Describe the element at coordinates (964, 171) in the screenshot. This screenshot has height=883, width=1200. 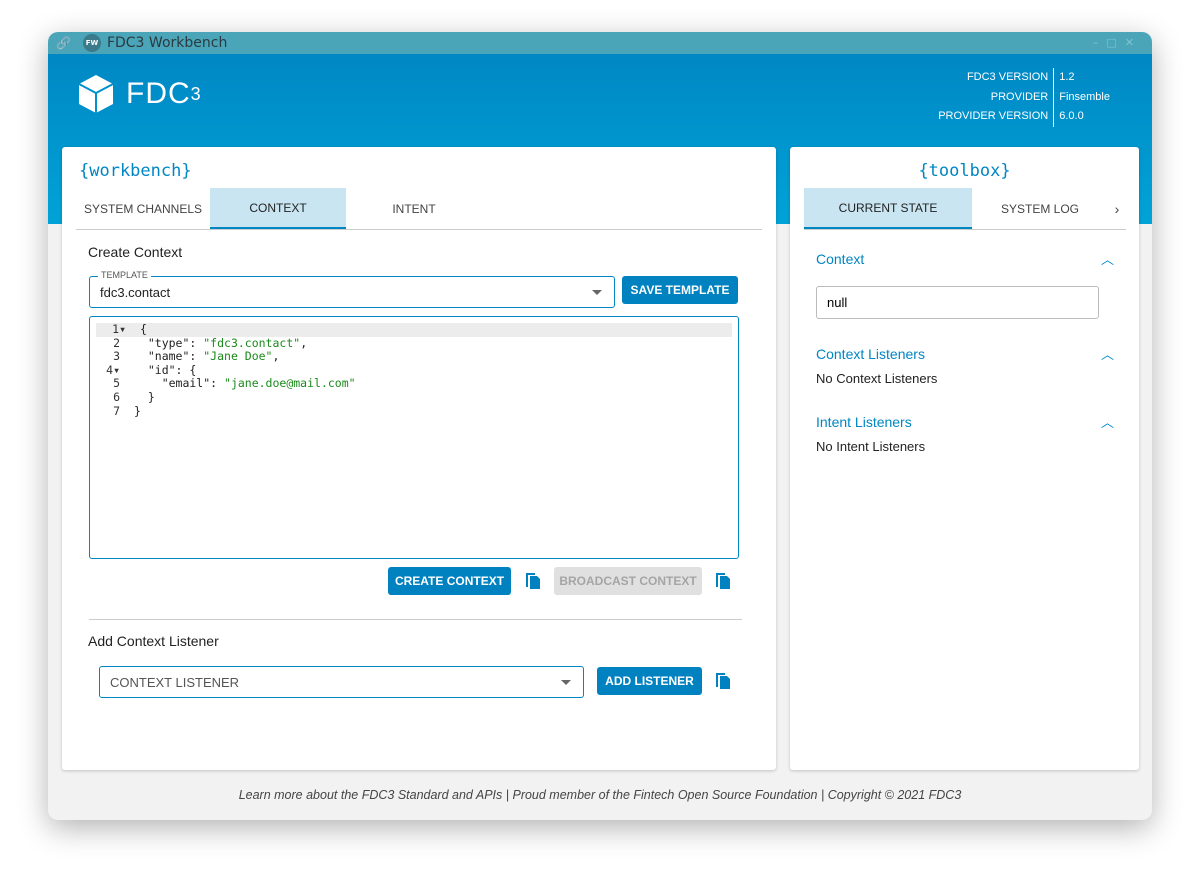
I see `toolbox-title: {toolbox}` at that location.